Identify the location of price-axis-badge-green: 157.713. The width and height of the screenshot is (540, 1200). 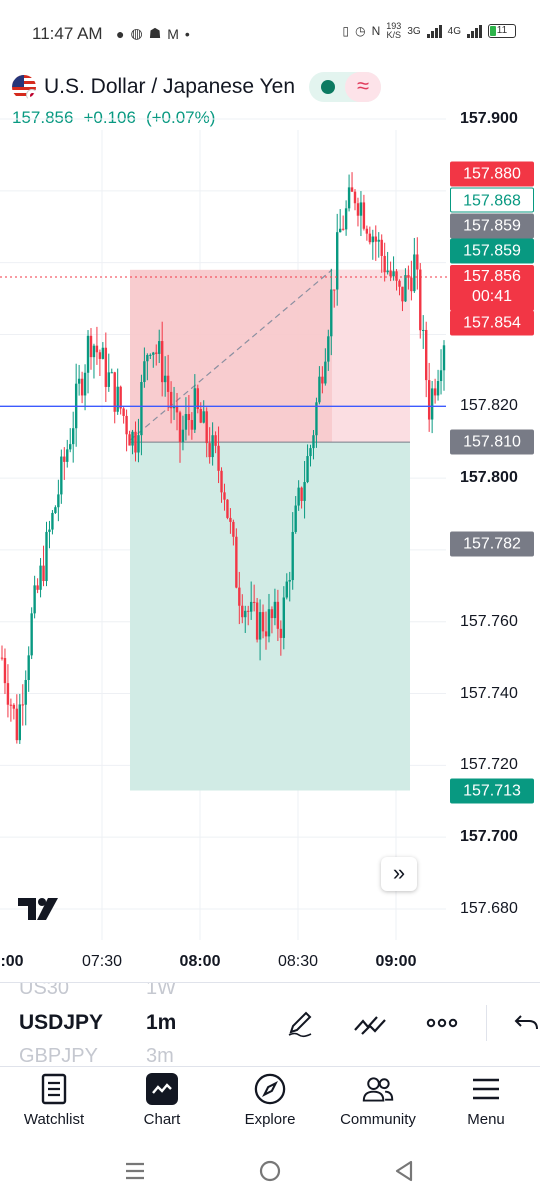
(492, 791).